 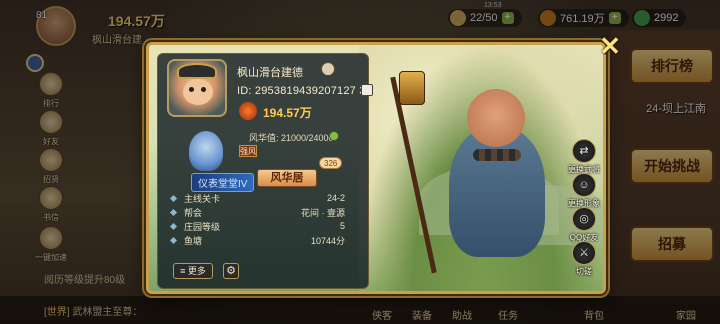 I want to click on style-value: 风华值: 21000/24000, so click(x=291, y=138).